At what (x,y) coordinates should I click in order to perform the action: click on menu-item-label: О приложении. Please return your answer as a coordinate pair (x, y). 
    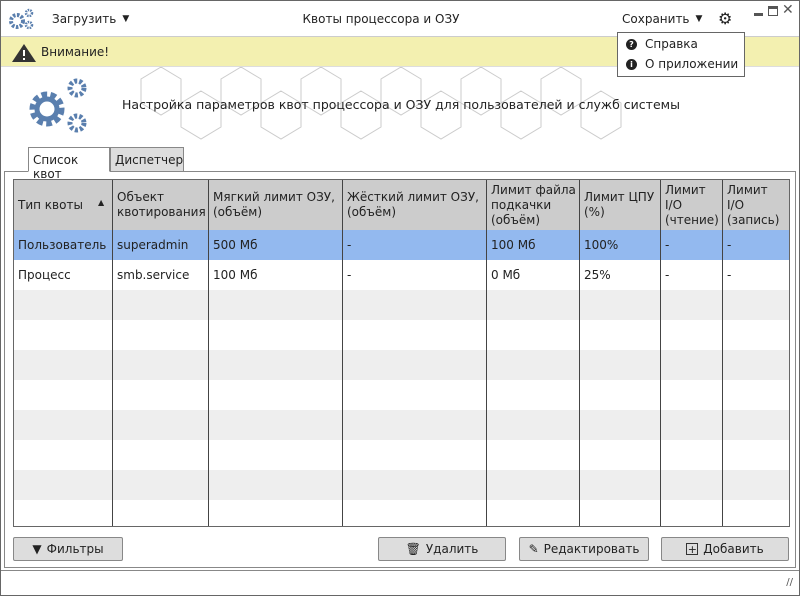
    Looking at the image, I should click on (692, 64).